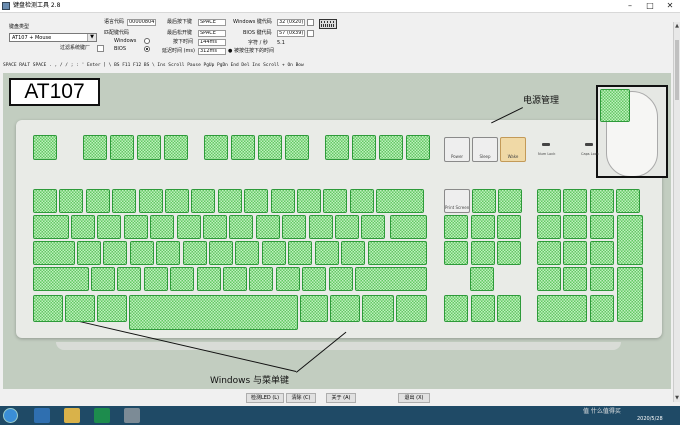 The width and height of the screenshot is (680, 425). I want to click on minimize-button: –, so click(630, 6).